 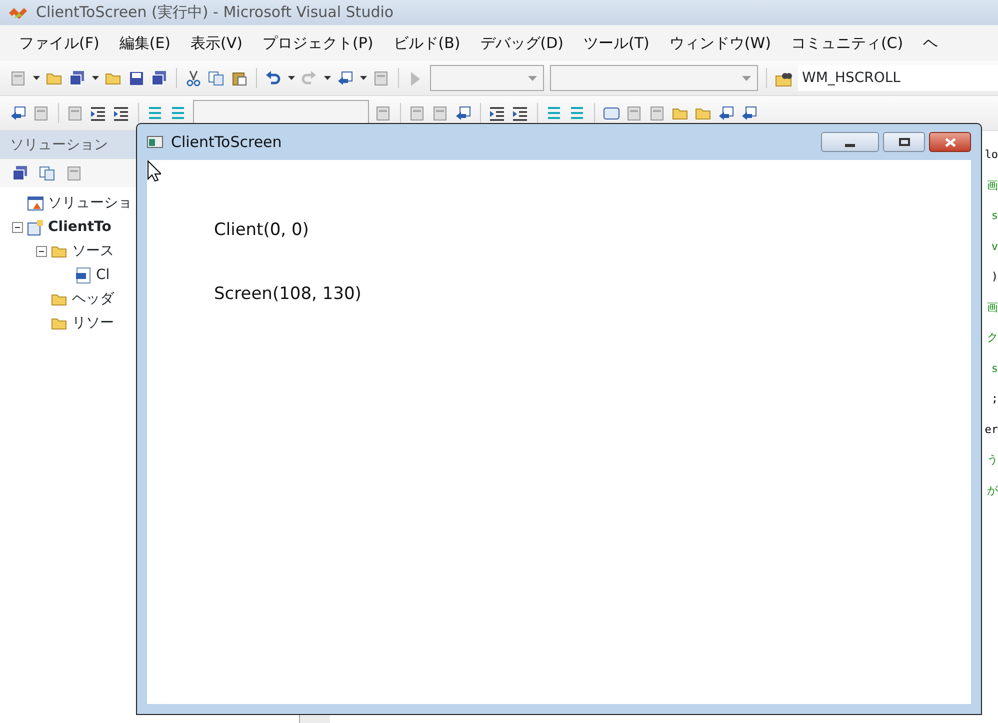 I want to click on code-text: er, so click(x=991, y=430).